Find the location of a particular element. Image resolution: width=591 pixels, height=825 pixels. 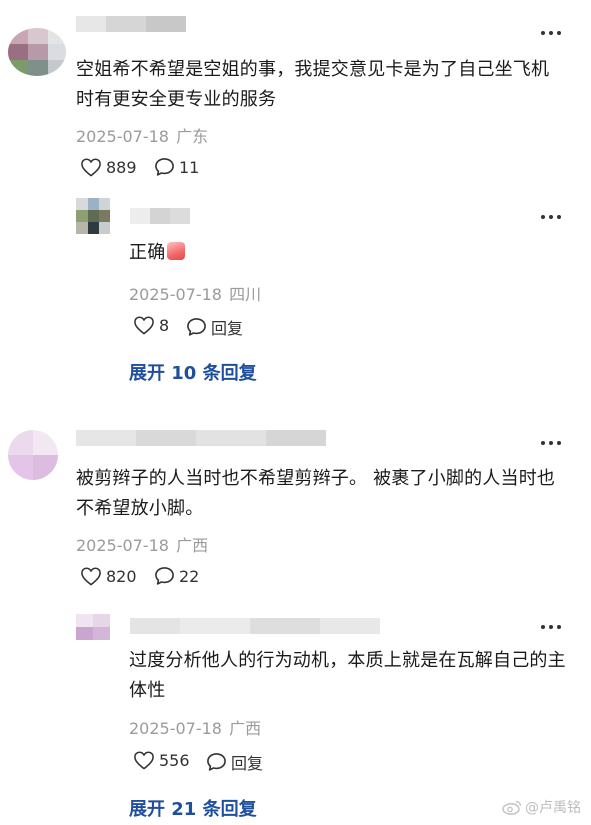

expand-replies-link: 展开 10 条回复 is located at coordinates (193, 372).